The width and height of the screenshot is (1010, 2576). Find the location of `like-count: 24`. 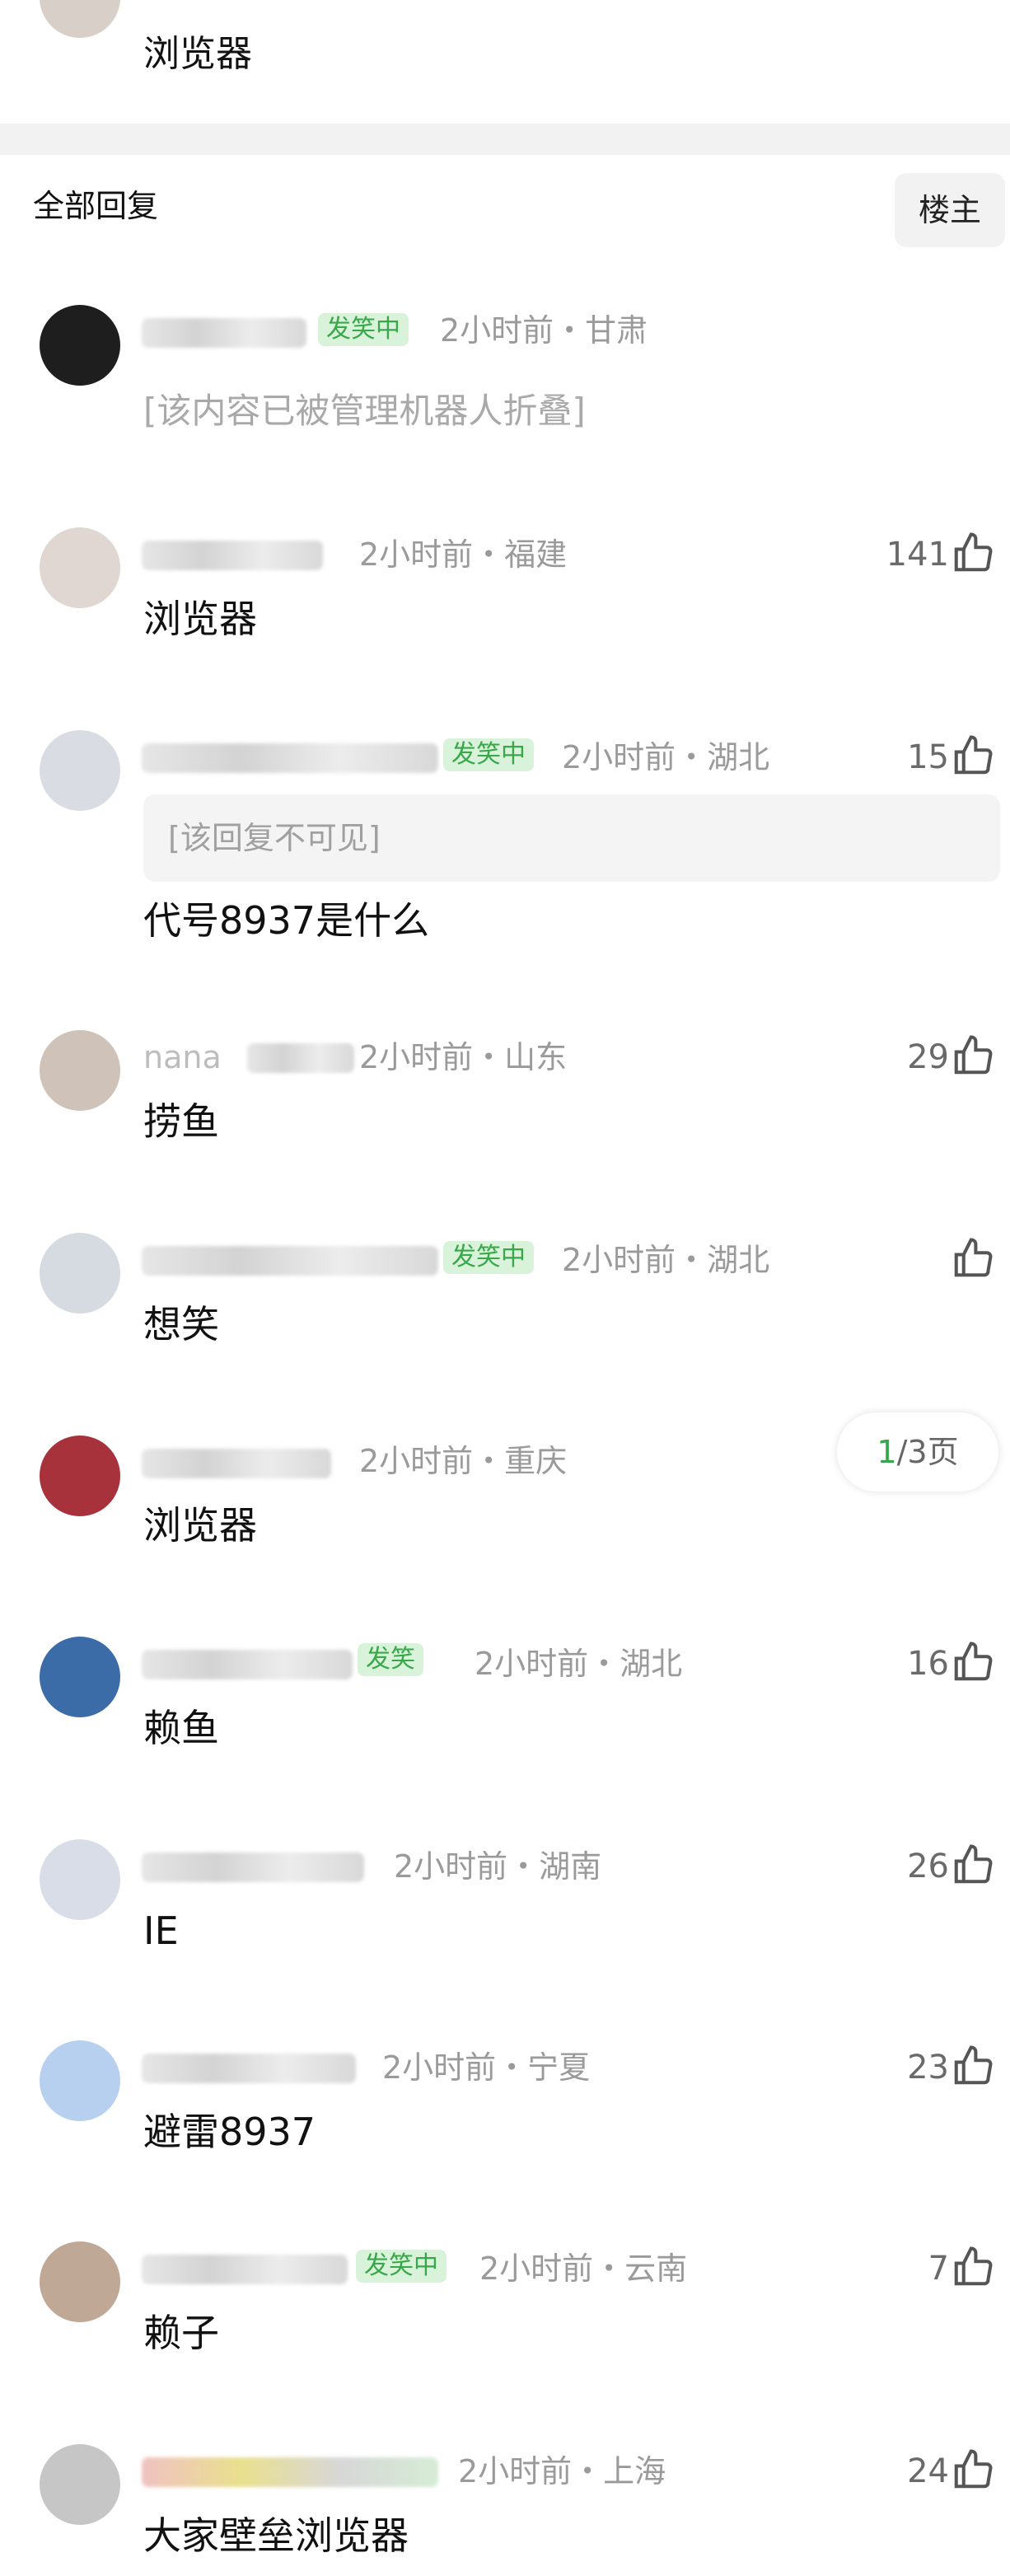

like-count: 24 is located at coordinates (928, 2471).